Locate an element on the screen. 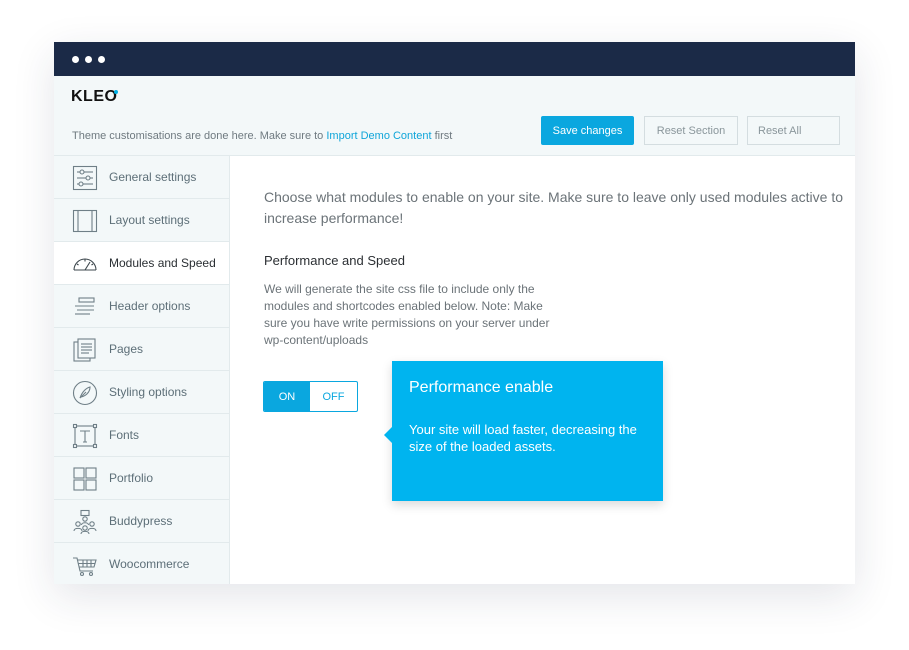 This screenshot has height=650, width=909. sidebar-item-general-settings: General settings is located at coordinates (141, 177).